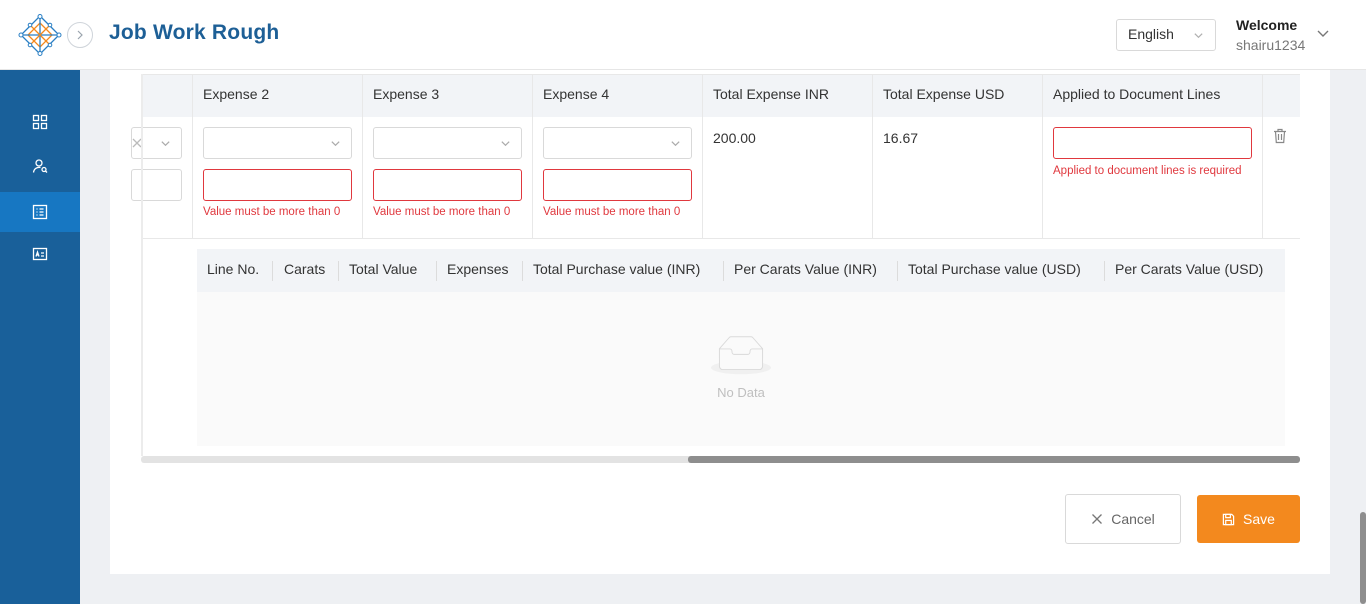 This screenshot has width=1366, height=604. Describe the element at coordinates (741, 355) in the screenshot. I see `empty-inbox-icon` at that location.